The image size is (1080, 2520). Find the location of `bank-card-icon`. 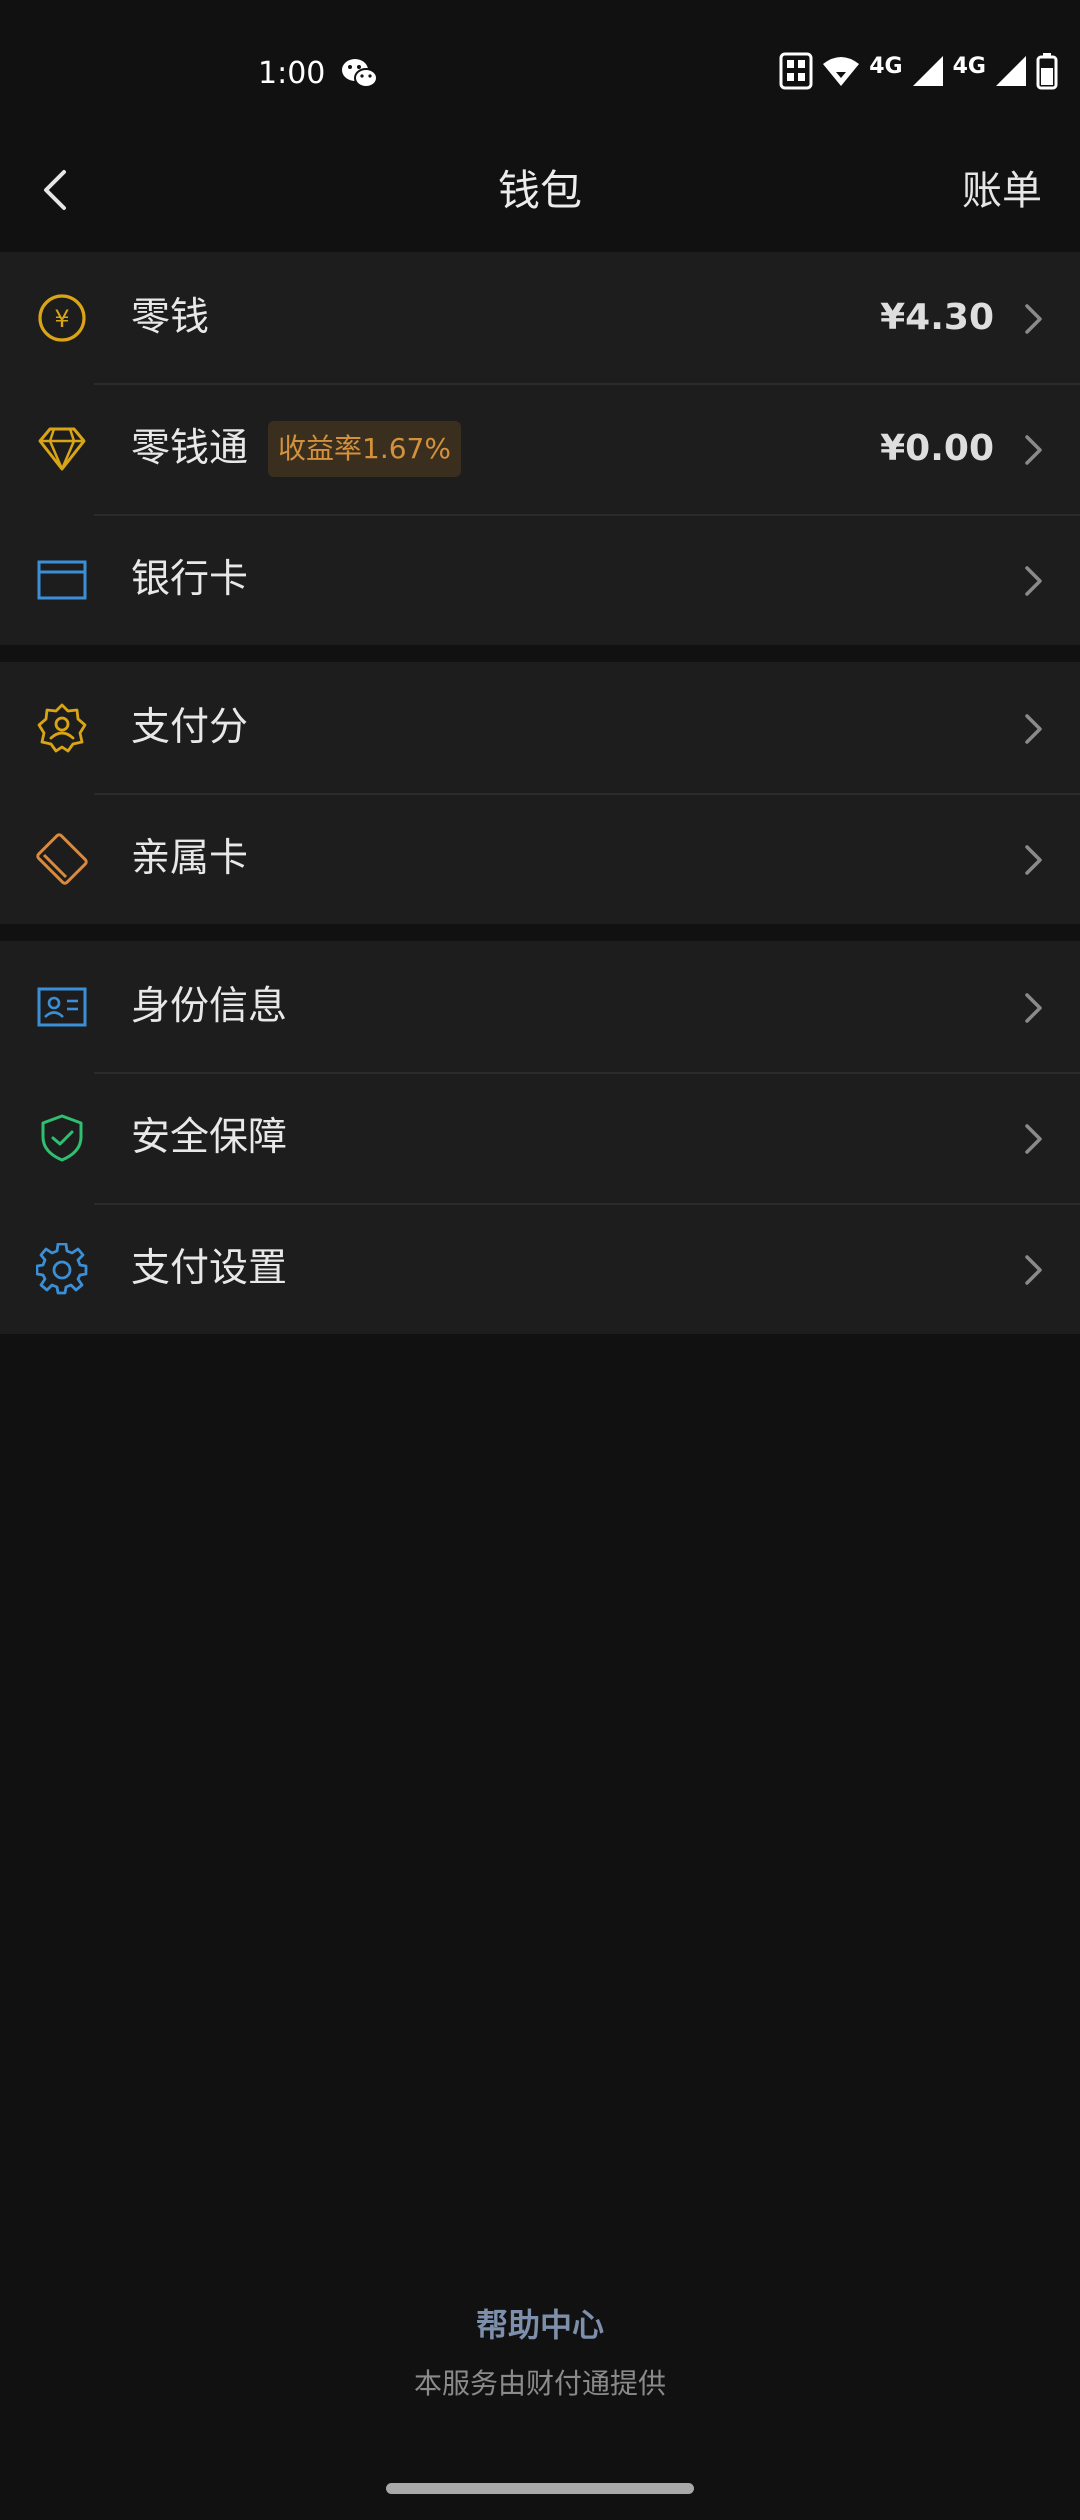

bank-card-icon is located at coordinates (62, 580).